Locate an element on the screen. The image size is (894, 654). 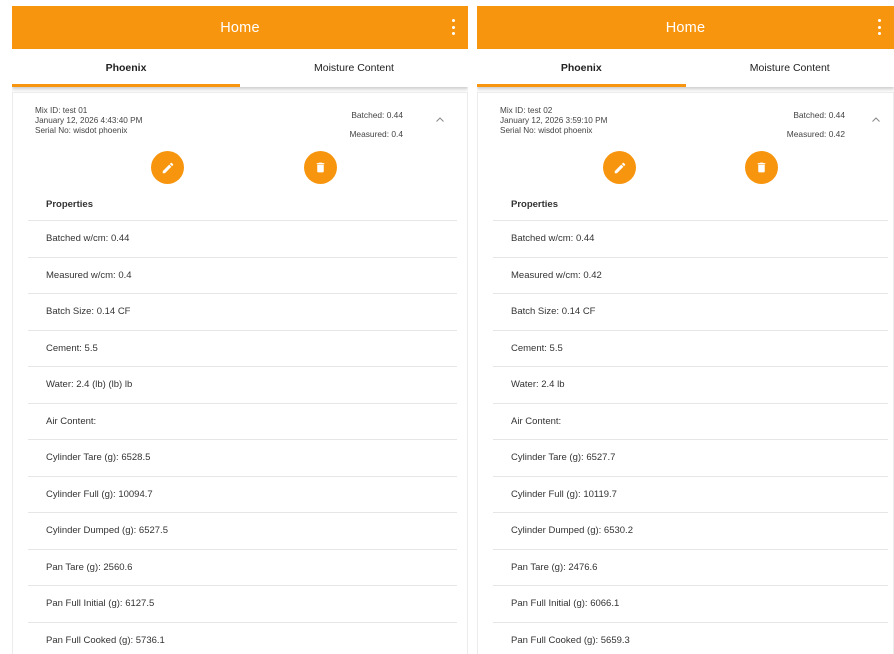
wcm-summary: Batched: 0.44 Measured: 0.4 is located at coordinates (376, 125).